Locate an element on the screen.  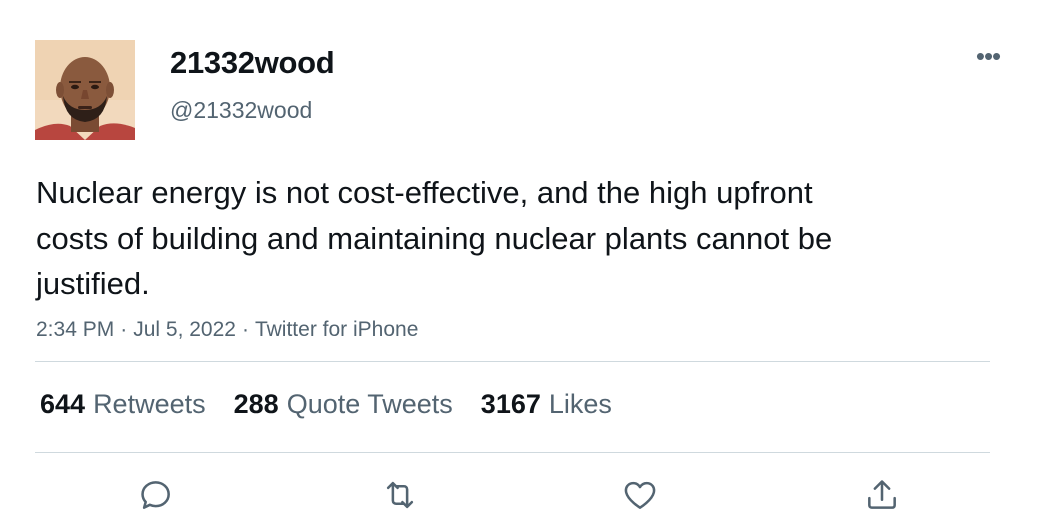
tweet-source: Twitter for iPhone is located at coordinates (336, 329).